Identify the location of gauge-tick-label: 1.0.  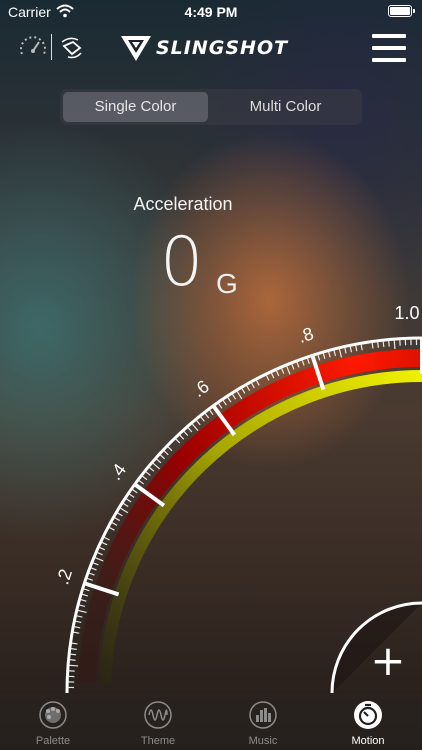
(406, 313).